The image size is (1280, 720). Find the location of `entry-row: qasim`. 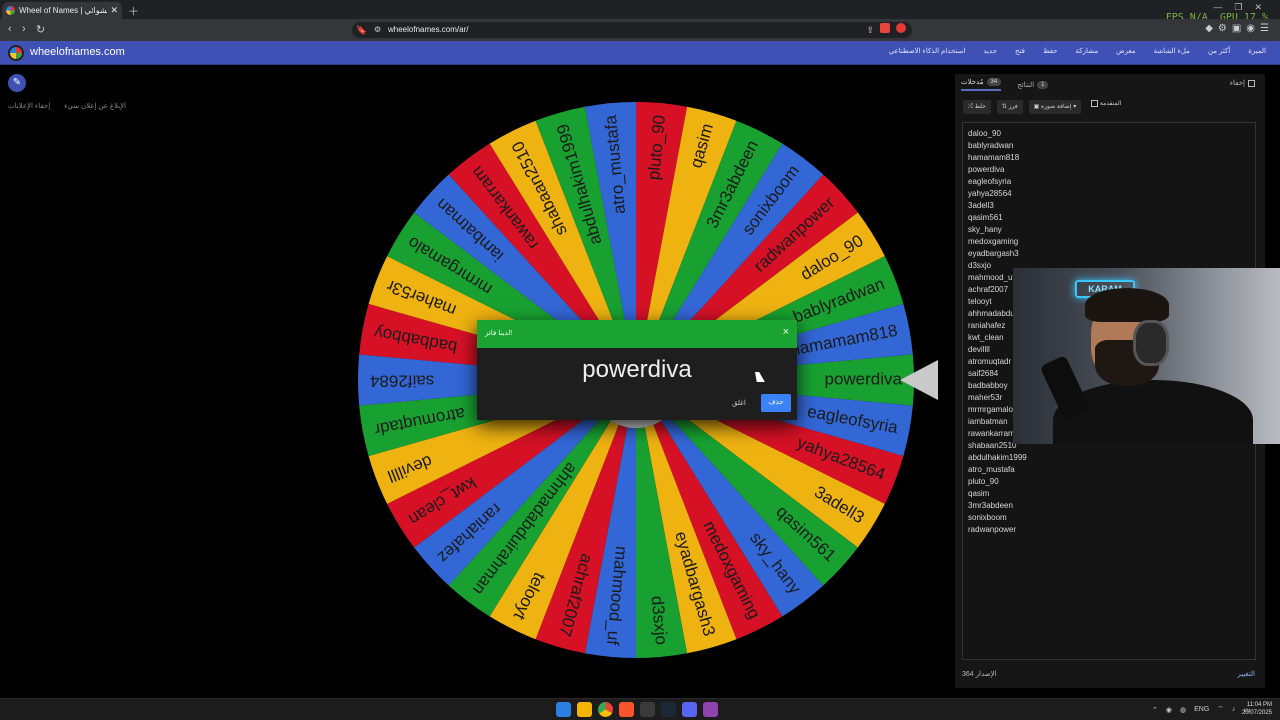

entry-row: qasim is located at coordinates (1109, 494).